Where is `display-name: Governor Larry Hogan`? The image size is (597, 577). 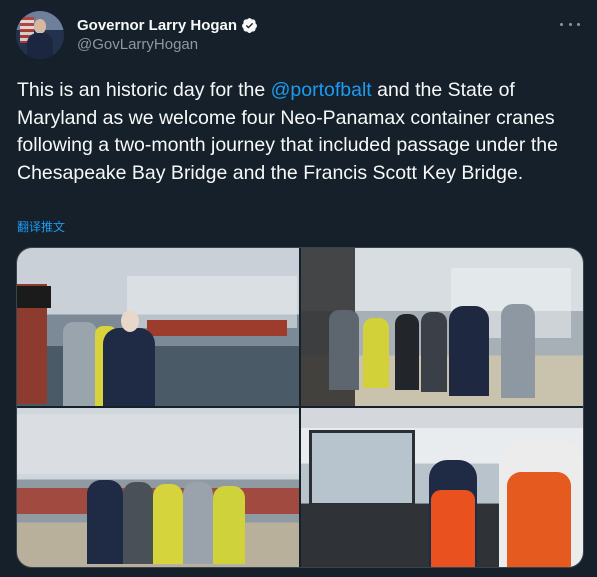
display-name: Governor Larry Hogan is located at coordinates (157, 25).